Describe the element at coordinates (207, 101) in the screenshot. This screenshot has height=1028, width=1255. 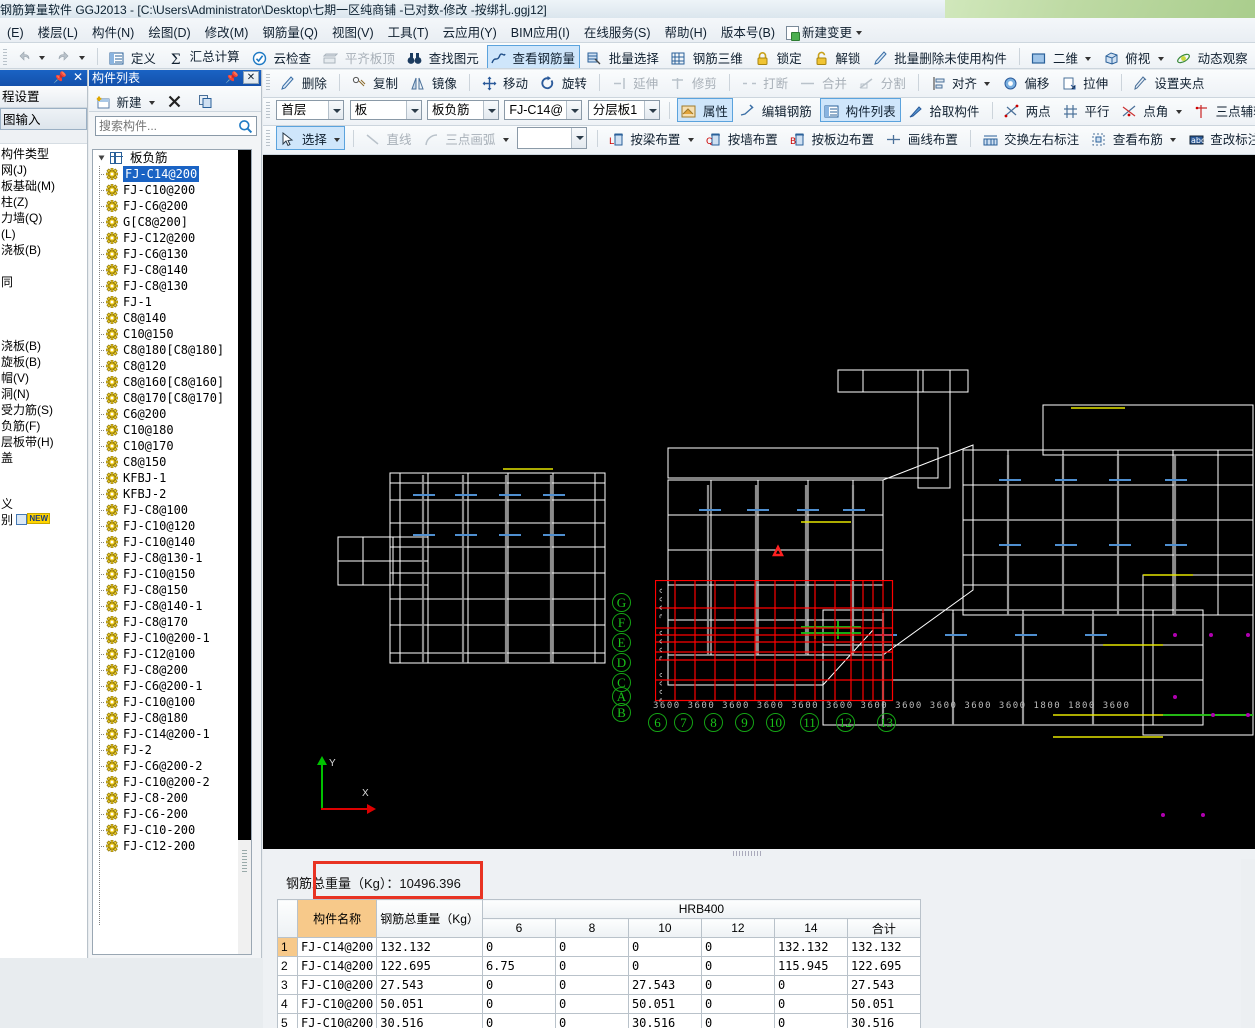
I see `copy-component-button` at that location.